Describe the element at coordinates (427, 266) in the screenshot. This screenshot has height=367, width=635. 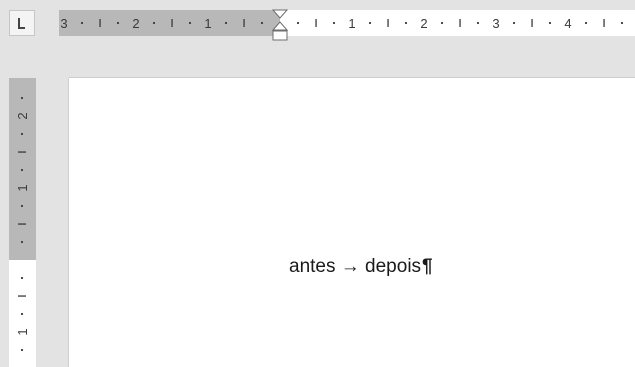
I see `paragraph-mark-icon: ¶` at that location.